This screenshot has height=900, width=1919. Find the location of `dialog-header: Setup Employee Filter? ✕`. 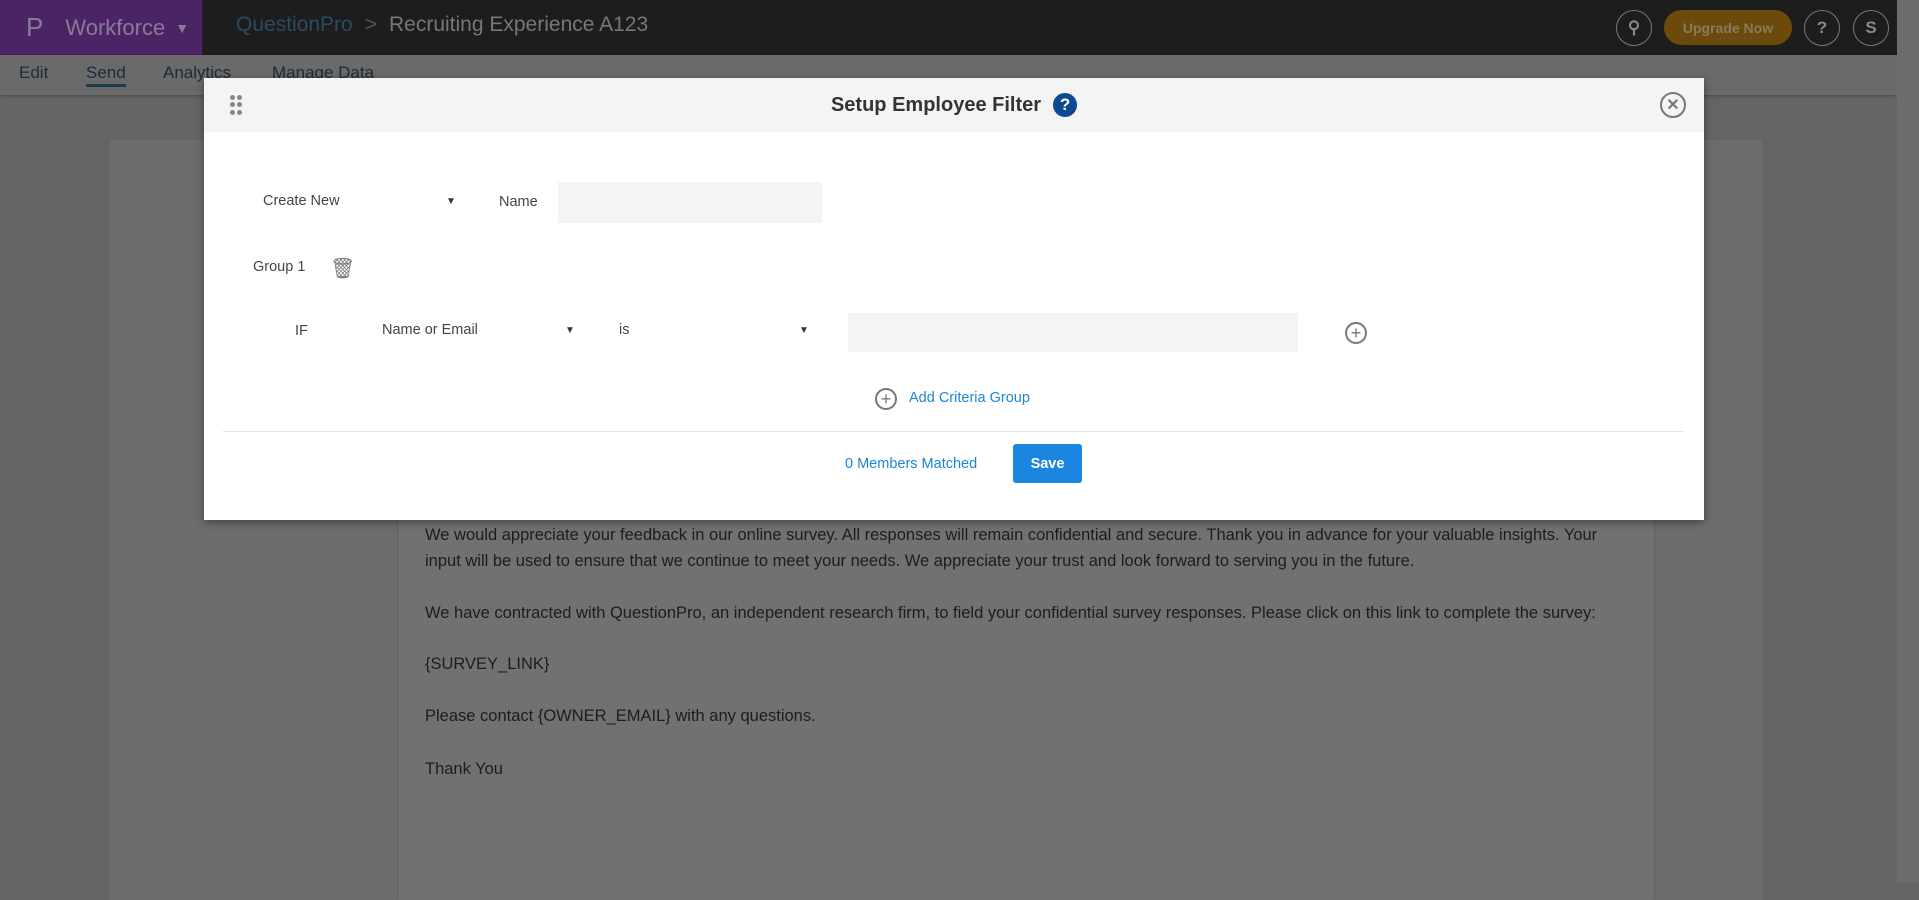

dialog-header: Setup Employee Filter? ✕ is located at coordinates (954, 105).